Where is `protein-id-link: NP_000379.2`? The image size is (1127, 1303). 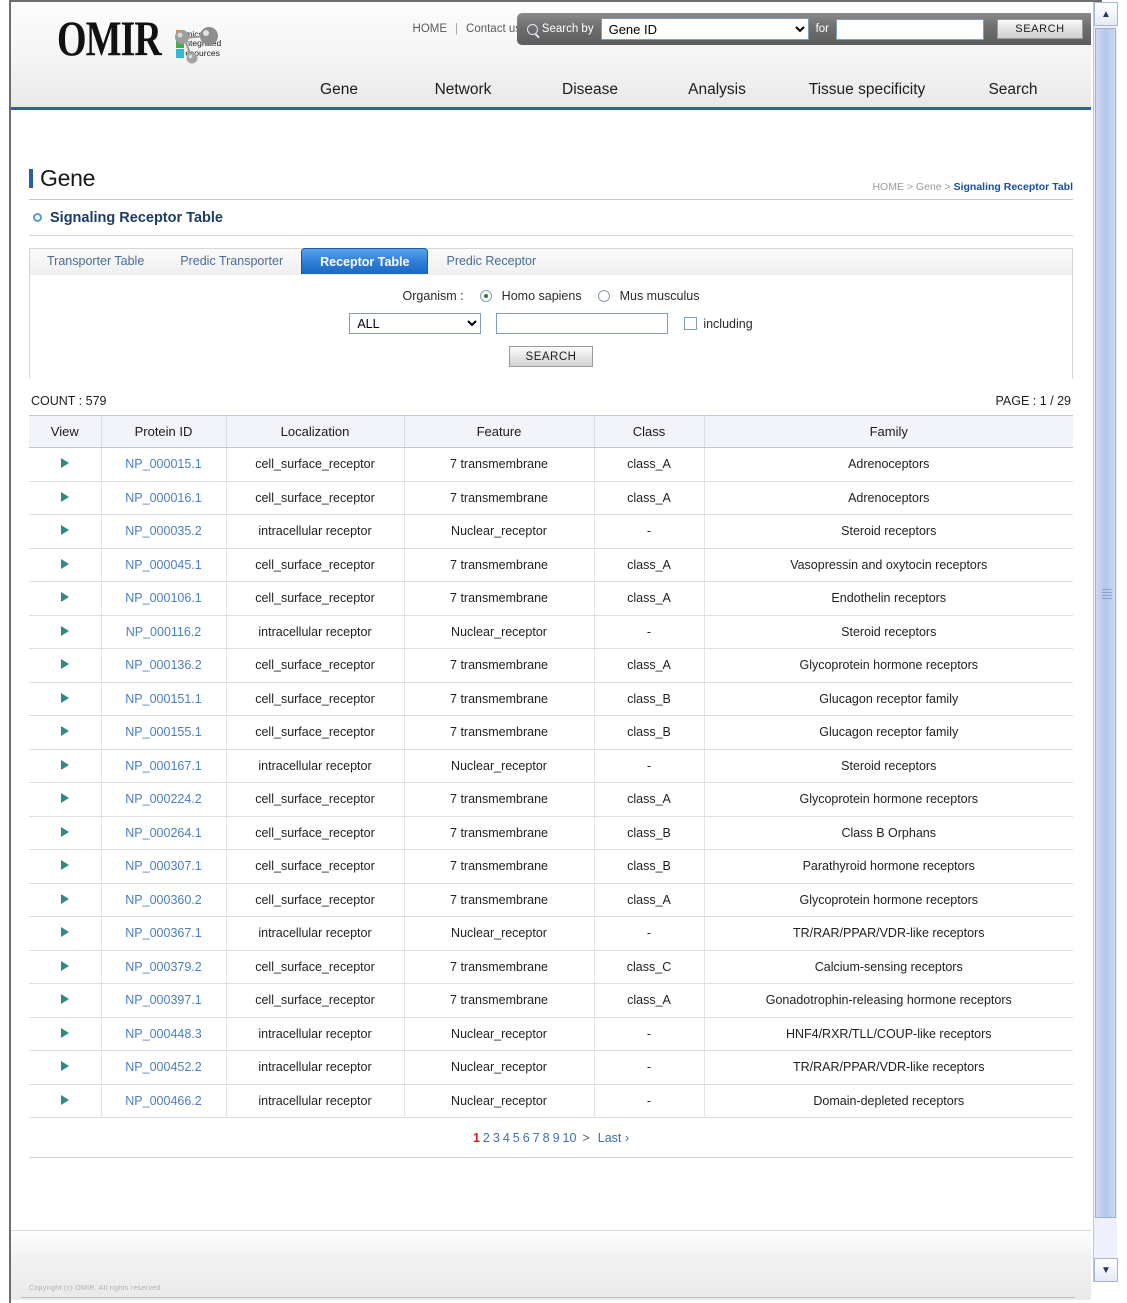
protein-id-link: NP_000379.2 is located at coordinates (163, 967).